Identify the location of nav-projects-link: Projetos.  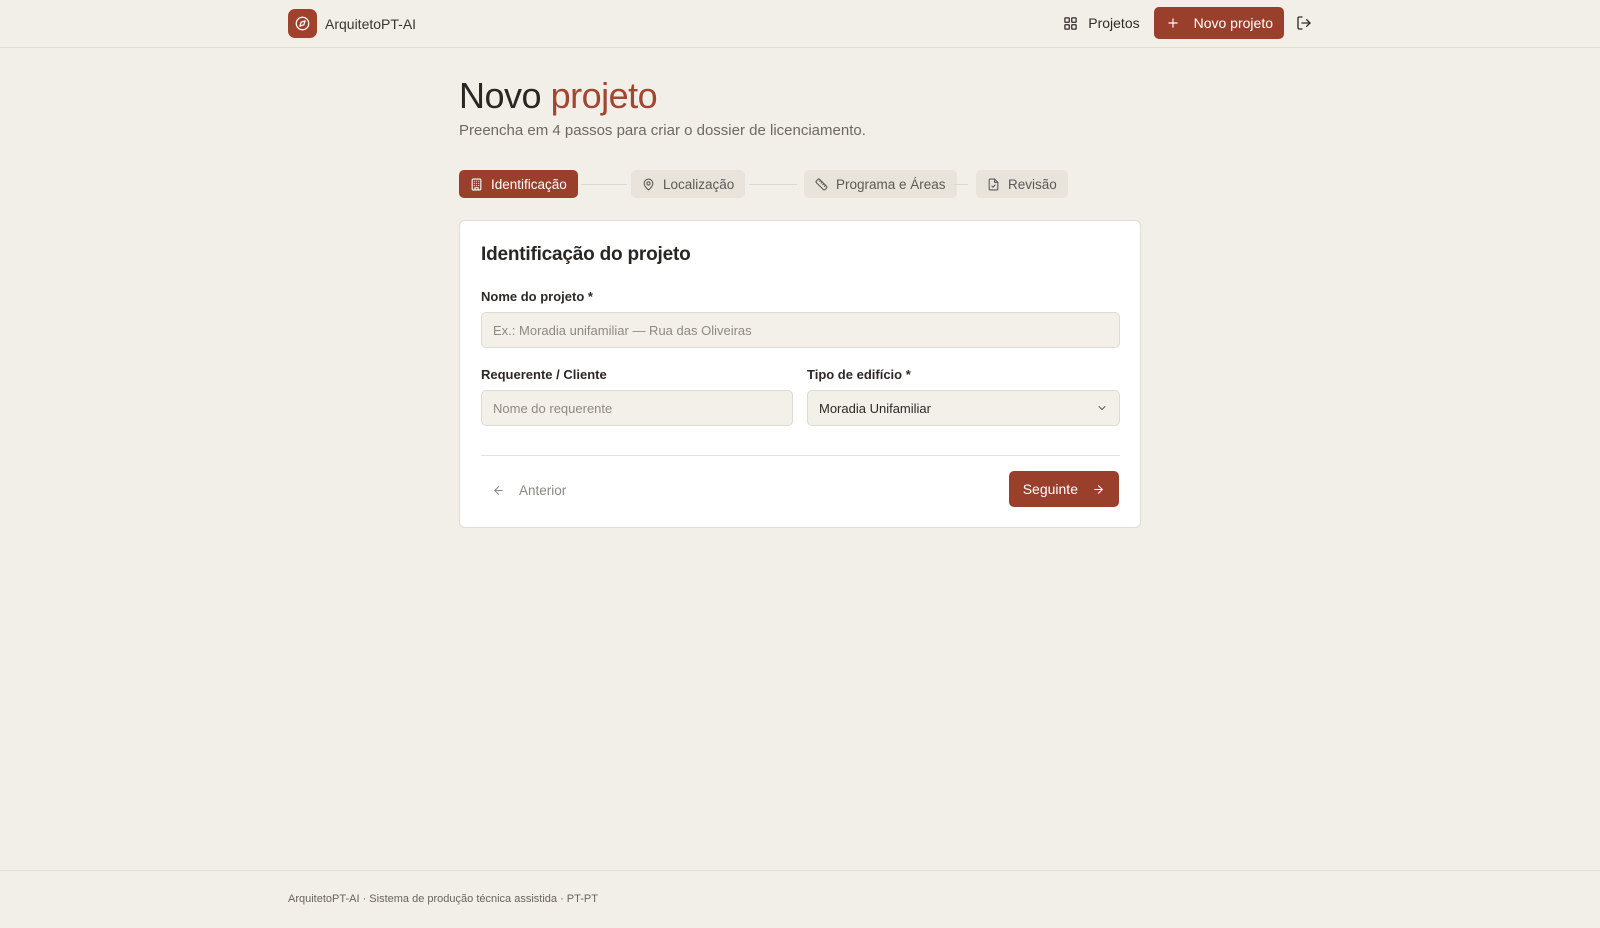
(1101, 23).